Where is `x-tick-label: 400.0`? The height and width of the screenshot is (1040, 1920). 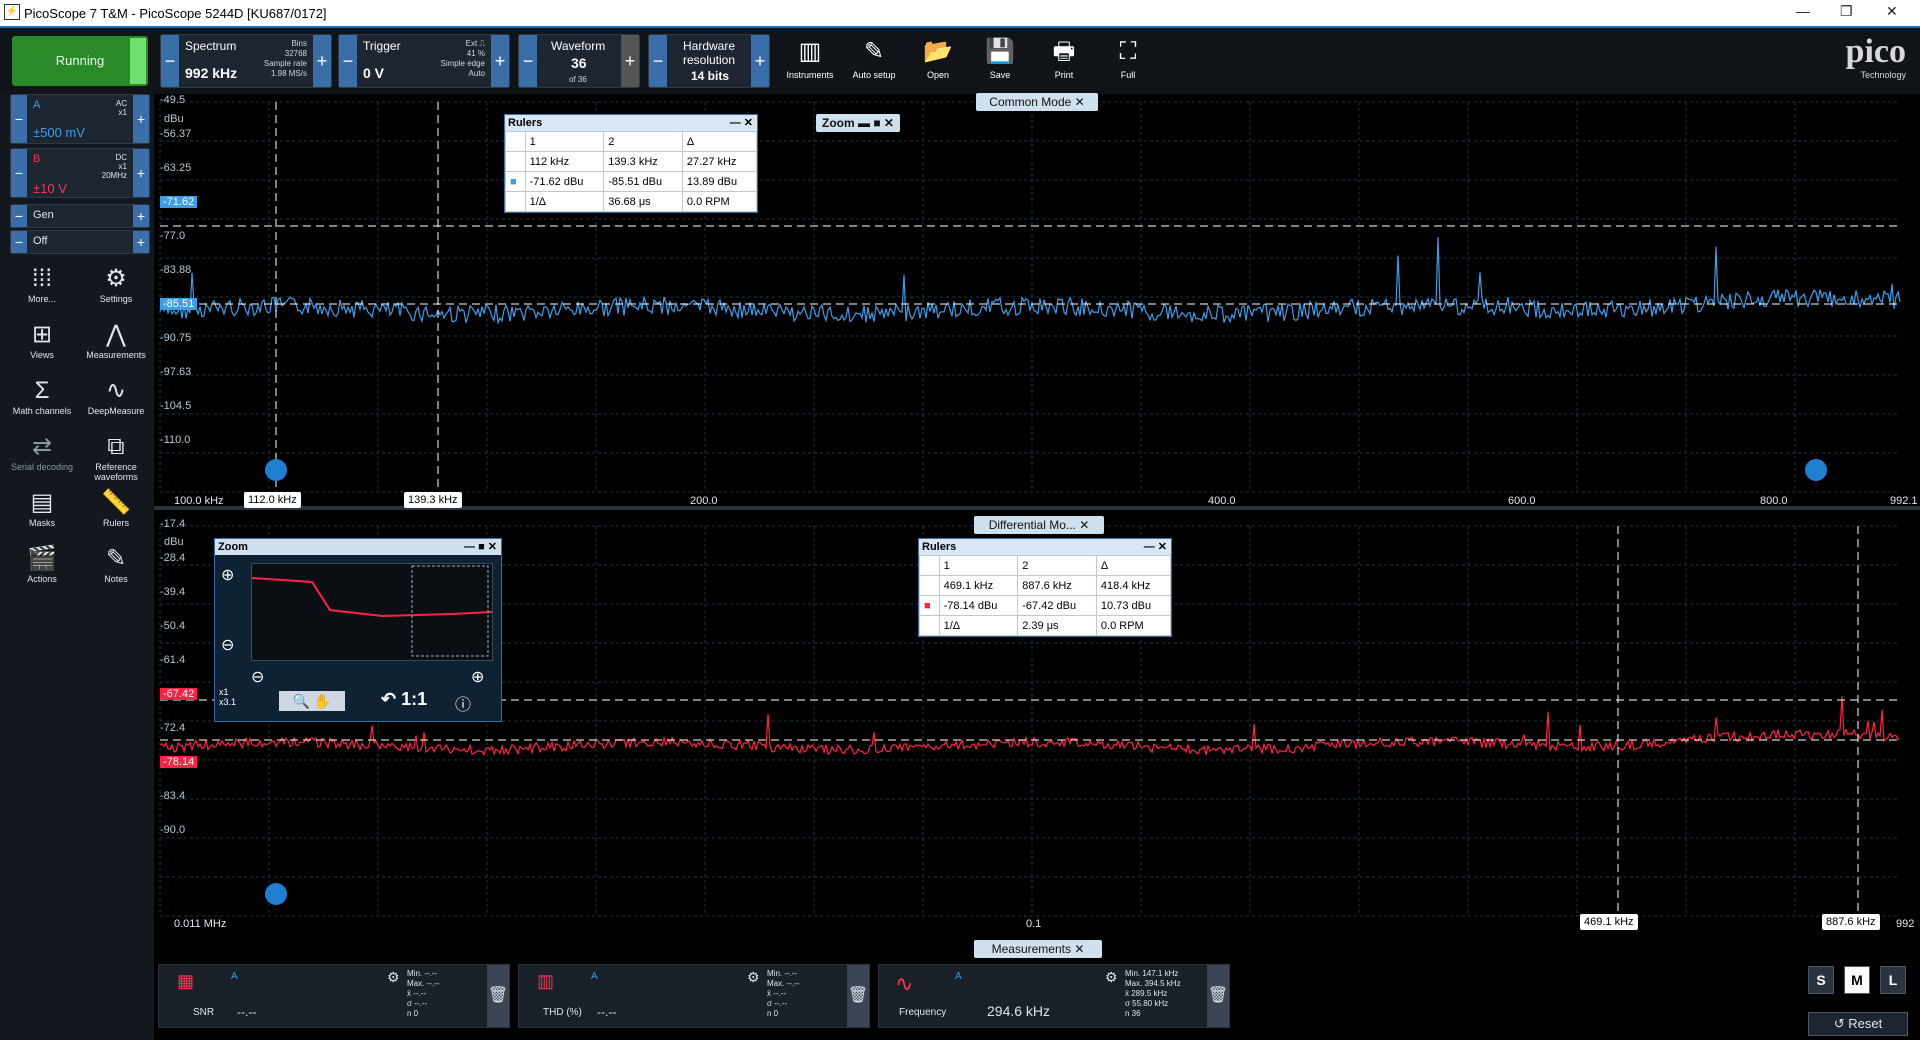 x-tick-label: 400.0 is located at coordinates (1222, 501).